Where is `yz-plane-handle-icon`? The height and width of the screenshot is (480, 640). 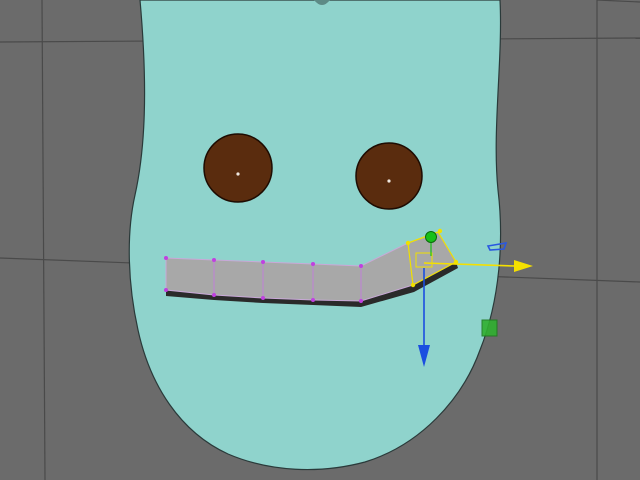
yz-plane-handle-icon is located at coordinates (489, 328).